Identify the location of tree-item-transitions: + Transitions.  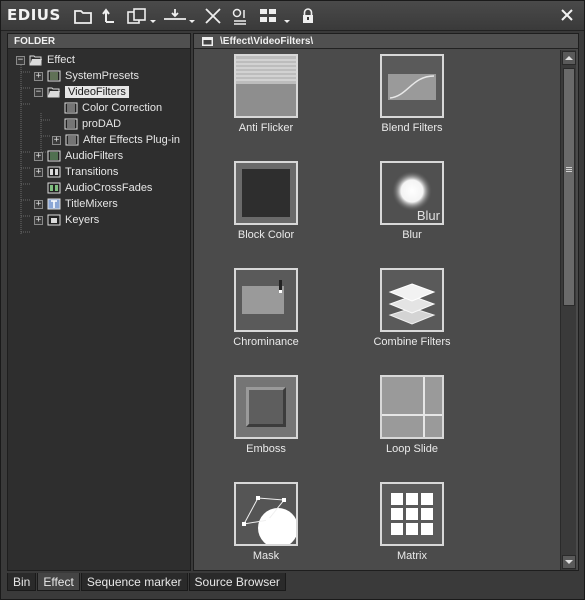
(76, 172).